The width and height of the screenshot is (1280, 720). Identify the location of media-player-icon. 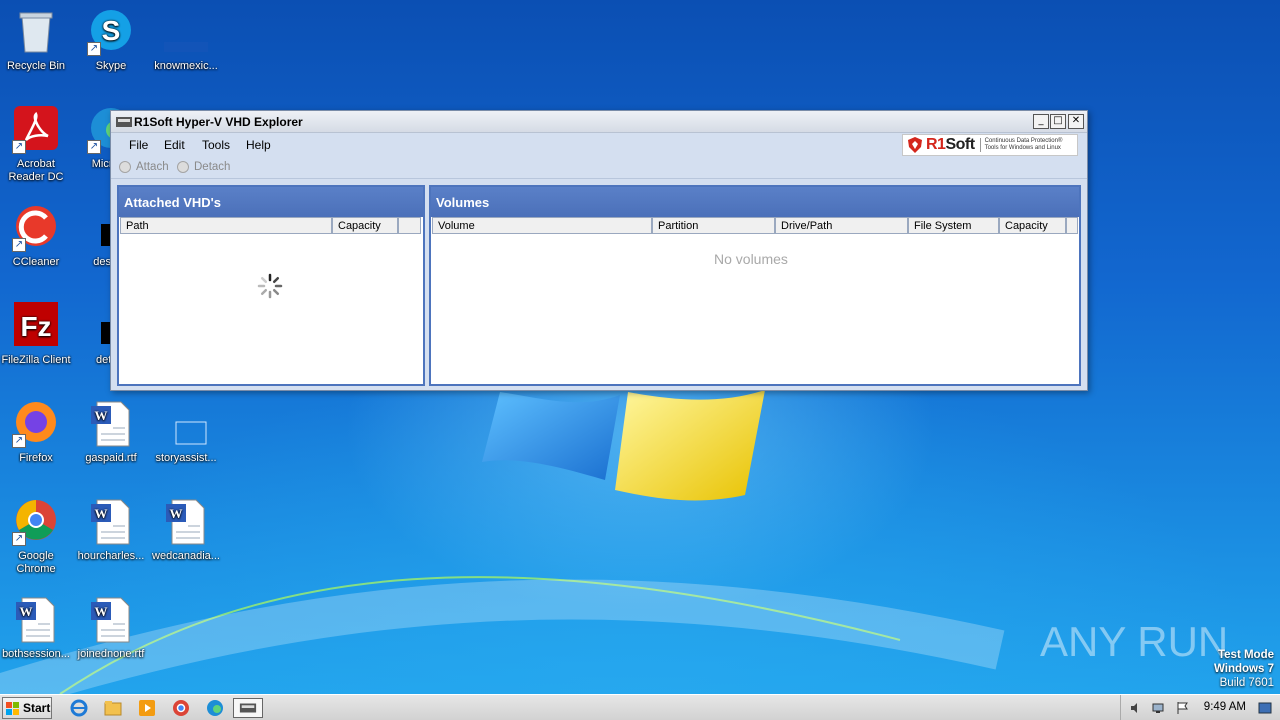
(147, 708).